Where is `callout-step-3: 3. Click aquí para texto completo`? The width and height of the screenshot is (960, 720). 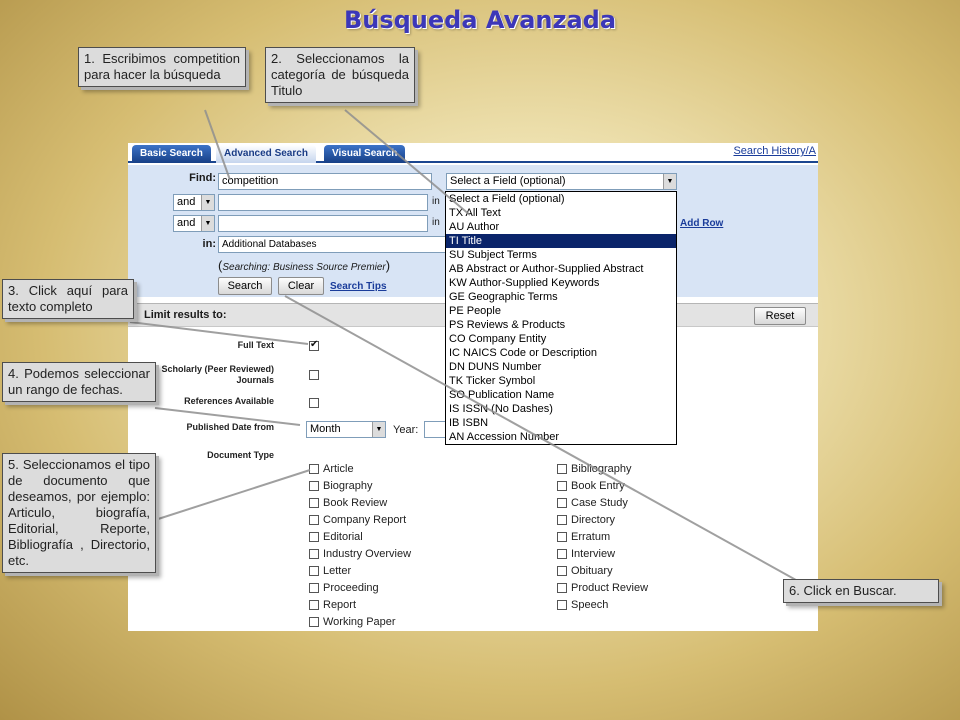
callout-step-3: 3. Click aquí para texto completo is located at coordinates (68, 299).